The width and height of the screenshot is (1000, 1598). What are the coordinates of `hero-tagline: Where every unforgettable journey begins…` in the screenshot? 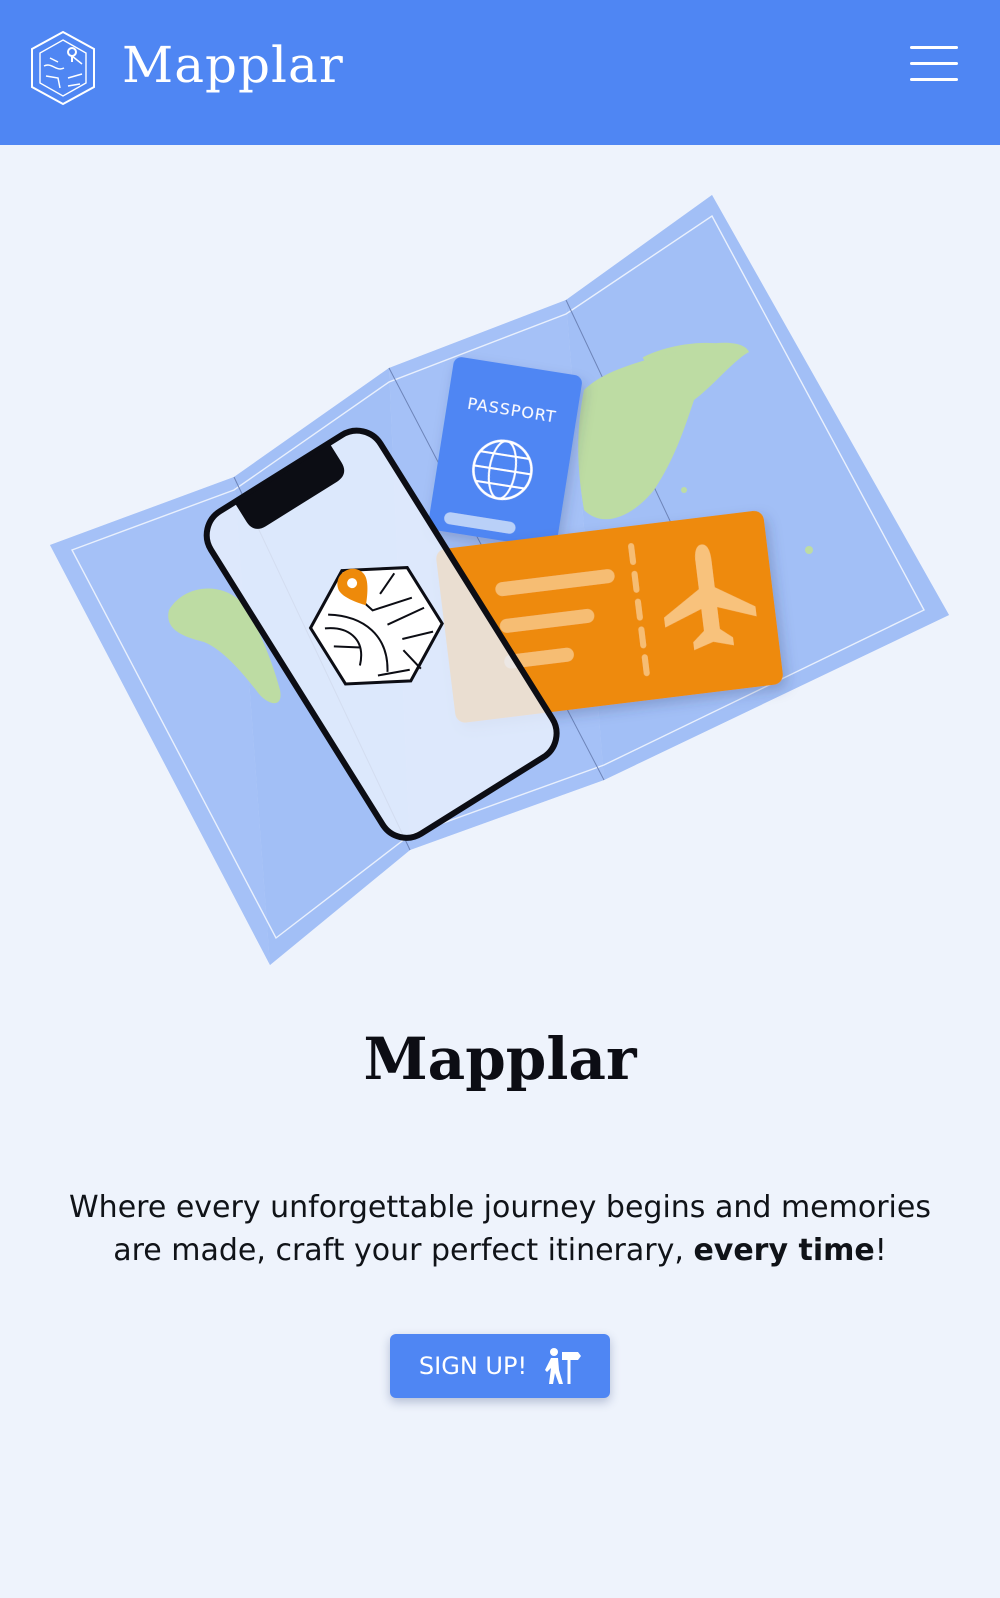 It's located at (500, 1229).